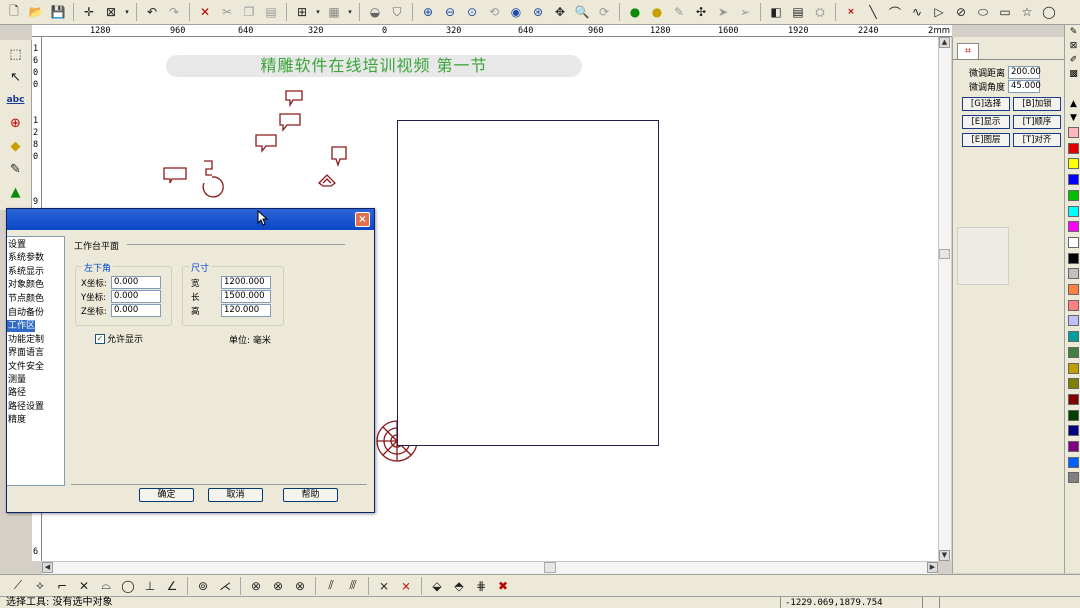 Image resolution: width=1080 pixels, height=608 pixels. What do you see at coordinates (986, 140) in the screenshot?
I see `layer-button: [E]图层` at bounding box center [986, 140].